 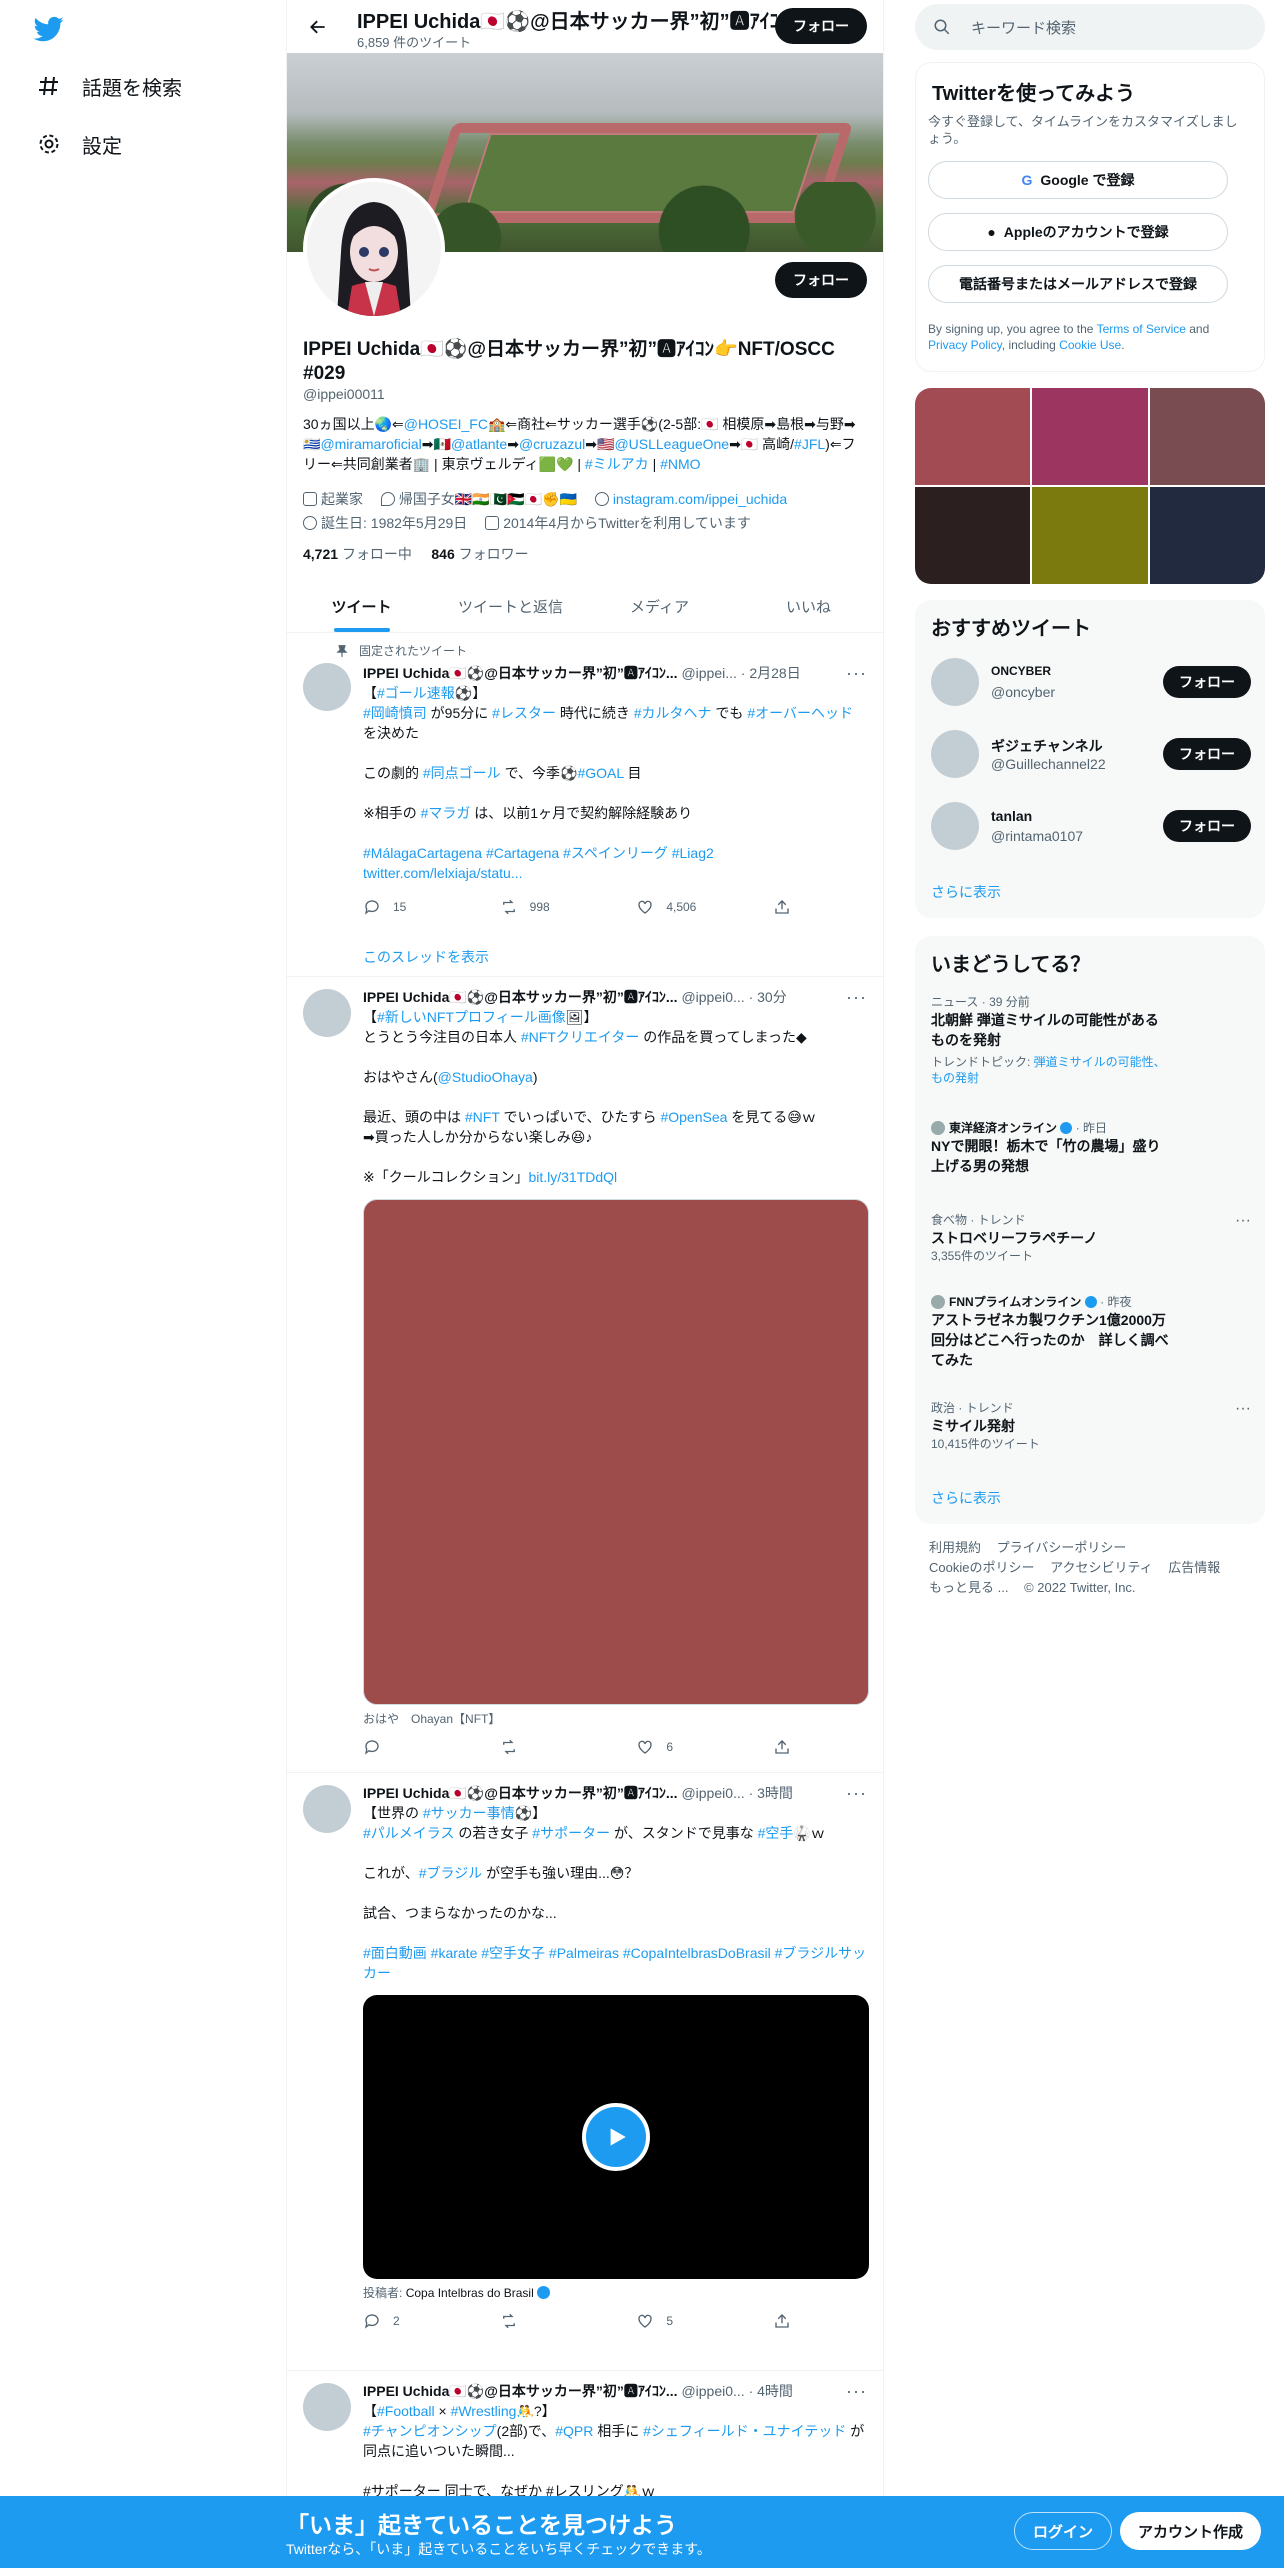 What do you see at coordinates (550, 907) in the screenshot?
I see `retweet-button: 998` at bounding box center [550, 907].